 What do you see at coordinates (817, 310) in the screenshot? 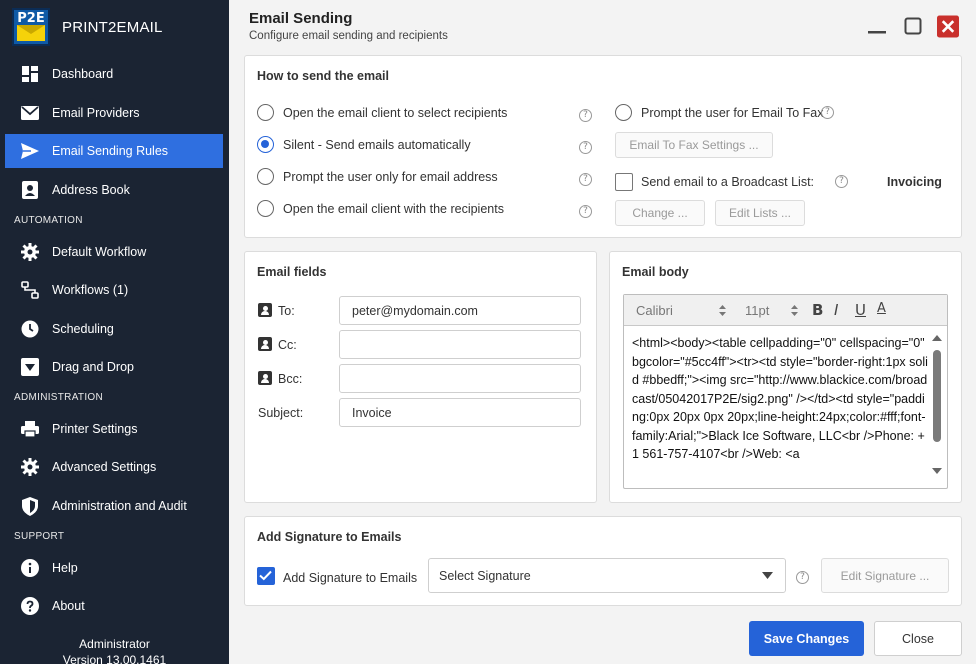
I see `bold-button: B` at bounding box center [817, 310].